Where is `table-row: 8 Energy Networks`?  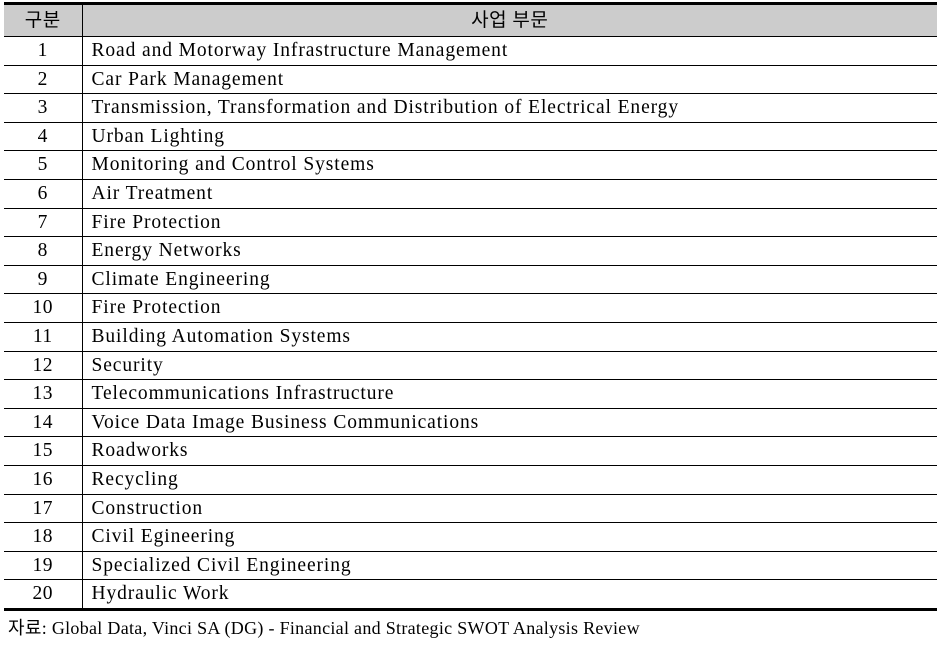
table-row: 8 Energy Networks is located at coordinates (470, 251).